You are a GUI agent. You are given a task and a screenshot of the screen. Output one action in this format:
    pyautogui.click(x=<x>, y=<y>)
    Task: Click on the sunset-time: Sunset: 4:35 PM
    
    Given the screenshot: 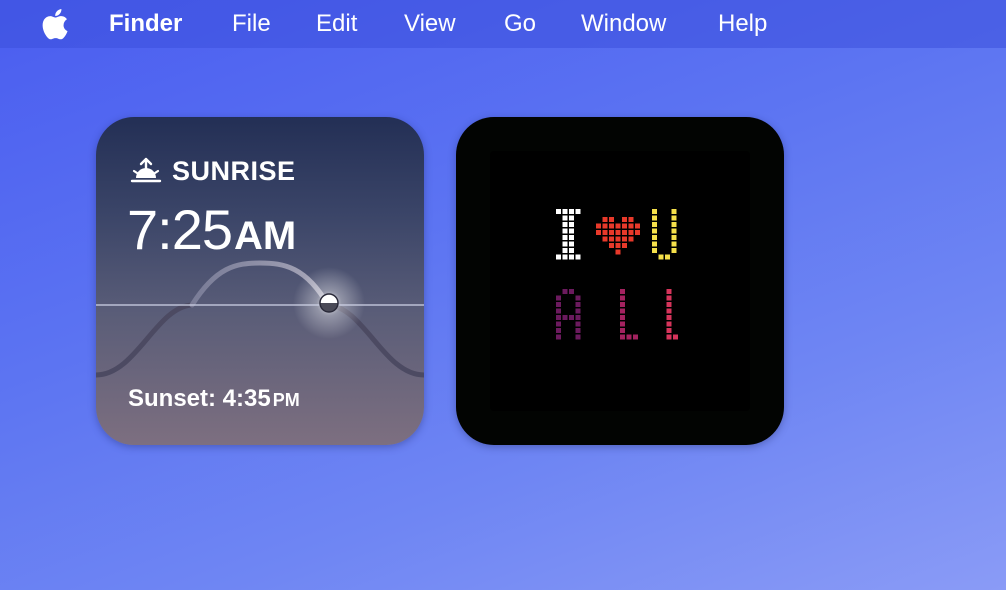 What is the action you would take?
    pyautogui.click(x=214, y=399)
    